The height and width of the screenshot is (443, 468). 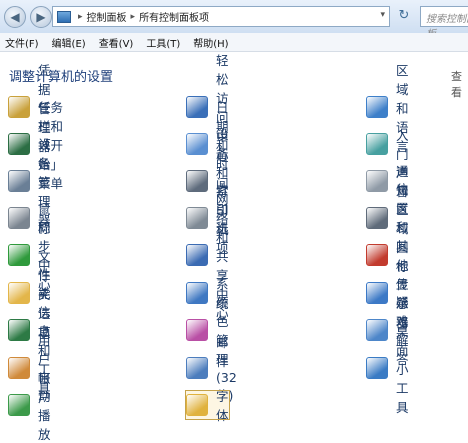 What do you see at coordinates (19, 107) in the screenshot?
I see `vault-icon` at bounding box center [19, 107].